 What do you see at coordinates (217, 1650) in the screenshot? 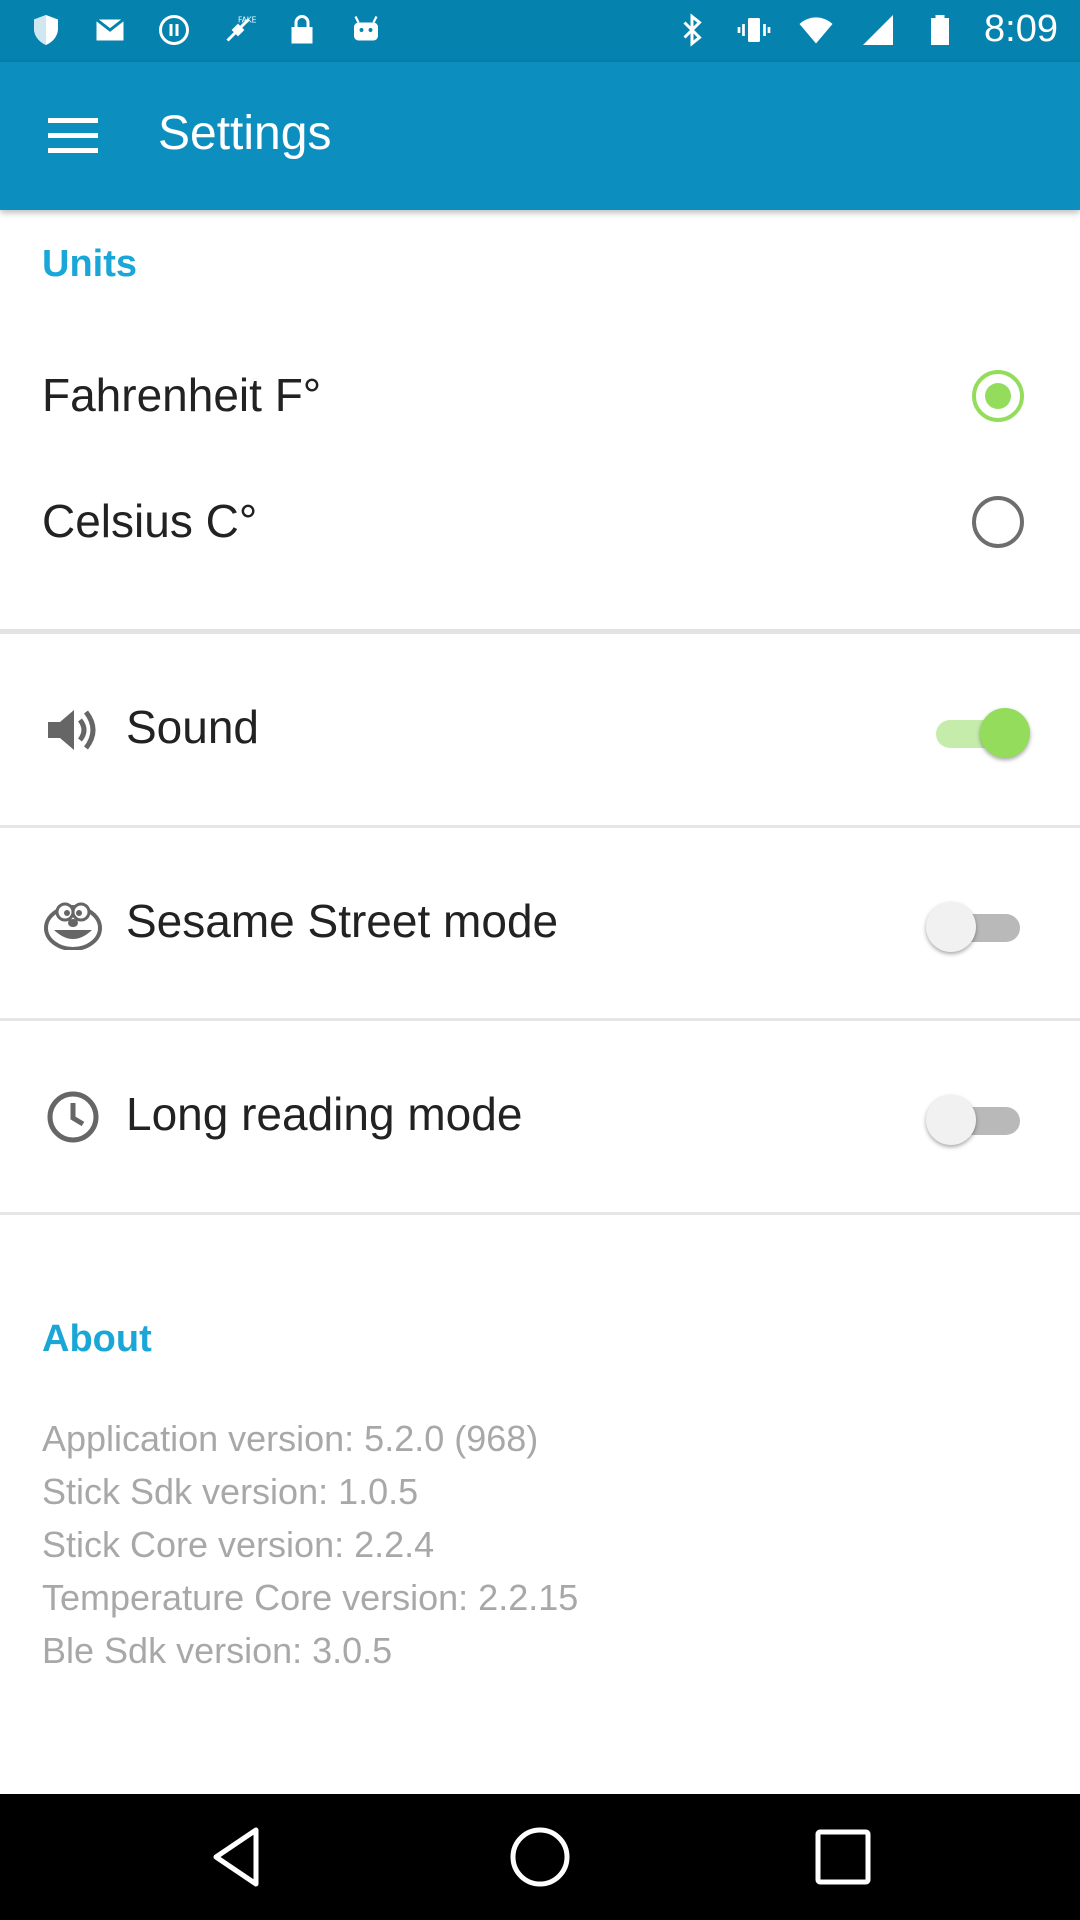
I see `ble-sdk-version-text: Ble Sdk version: 3.0.5` at bounding box center [217, 1650].